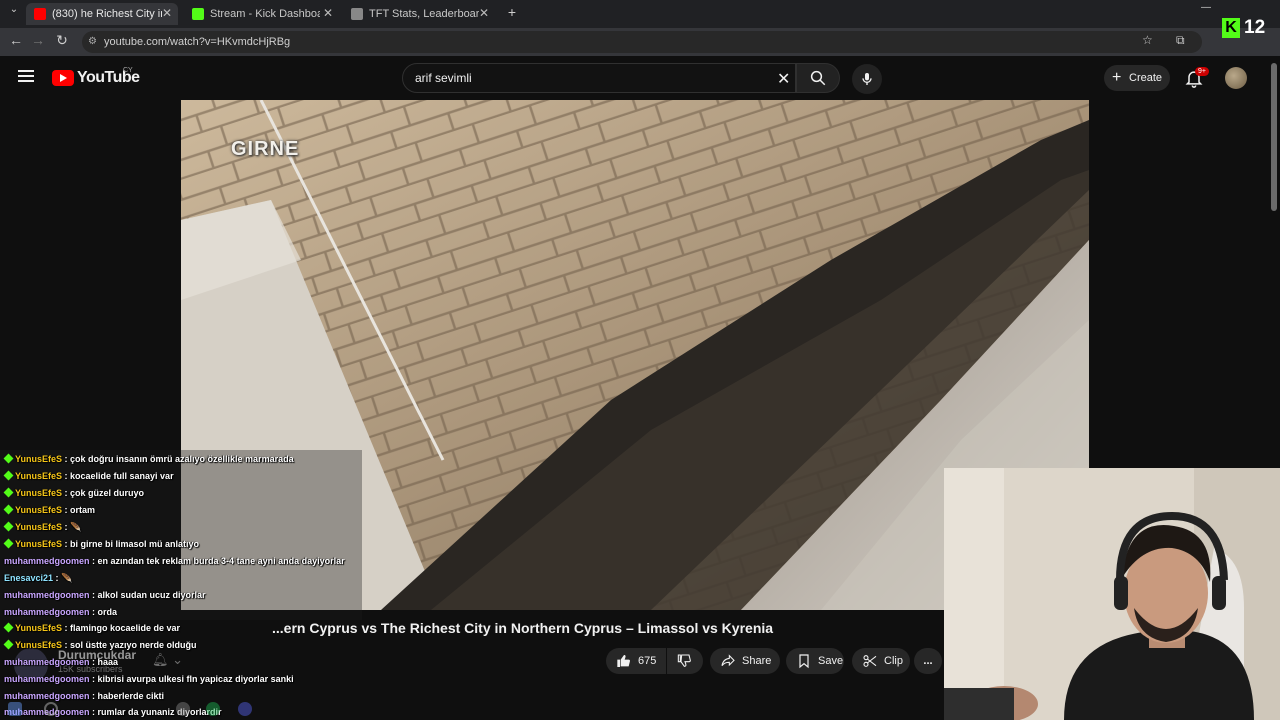 The width and height of the screenshot is (1280, 720). I want to click on bookmark-star-icon: ☆, so click(1147, 40).